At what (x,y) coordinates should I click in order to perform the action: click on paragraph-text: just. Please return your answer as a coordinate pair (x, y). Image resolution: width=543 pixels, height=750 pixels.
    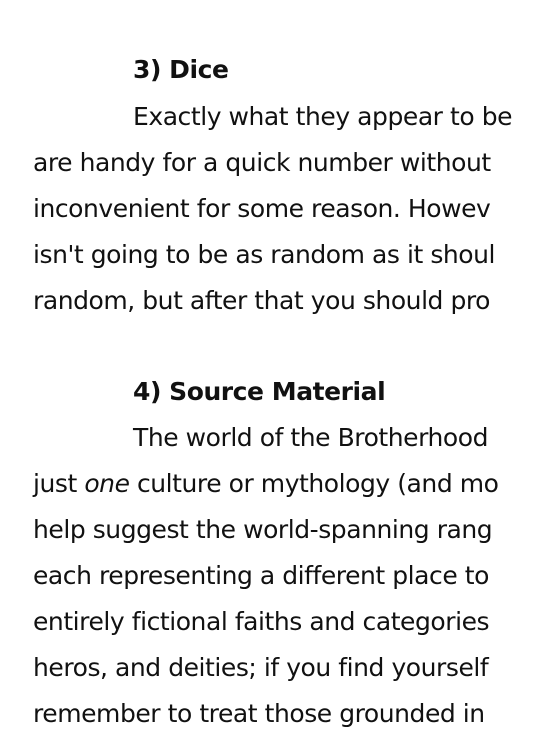
    Looking at the image, I should click on (59, 483).